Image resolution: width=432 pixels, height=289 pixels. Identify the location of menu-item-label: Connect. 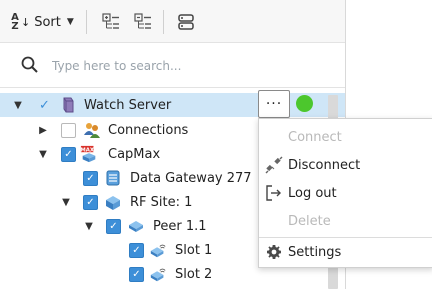
(315, 137).